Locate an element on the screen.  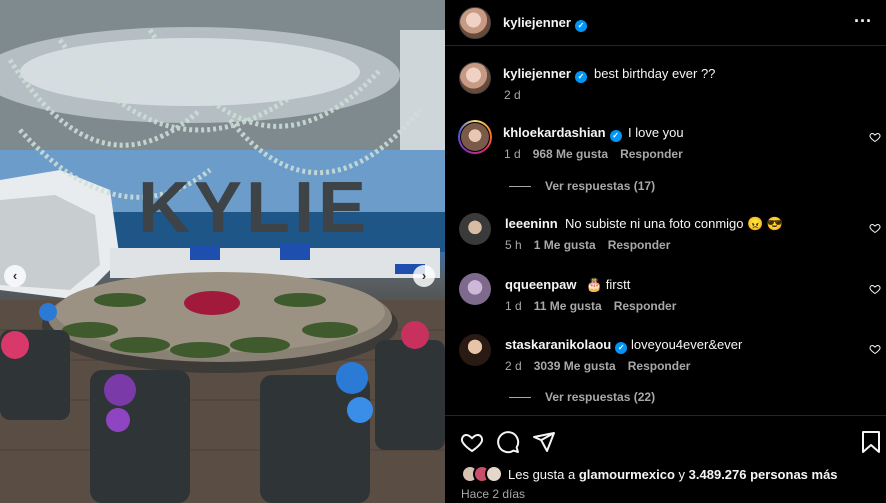
post-header: kyliejenner ✓ ··· is located at coordinates (665, 23).